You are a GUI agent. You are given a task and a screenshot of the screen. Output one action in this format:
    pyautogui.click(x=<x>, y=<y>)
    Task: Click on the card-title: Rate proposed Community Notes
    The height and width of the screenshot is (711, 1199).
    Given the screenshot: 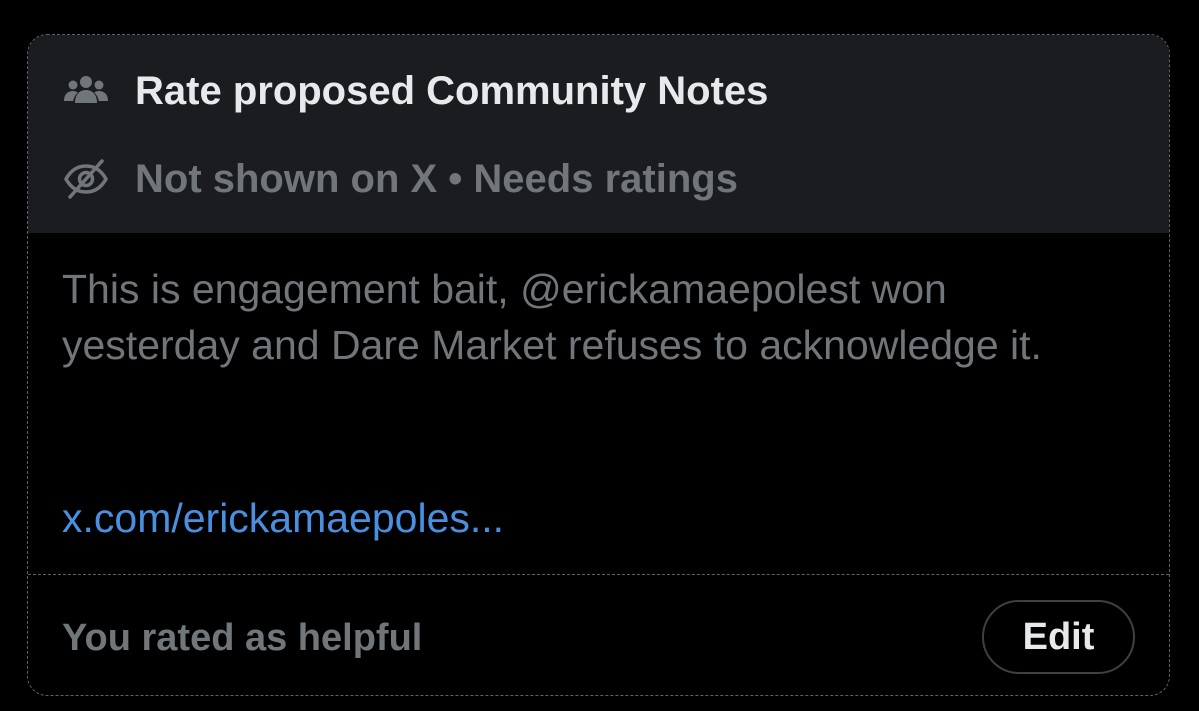 What is the action you would take?
    pyautogui.click(x=452, y=90)
    